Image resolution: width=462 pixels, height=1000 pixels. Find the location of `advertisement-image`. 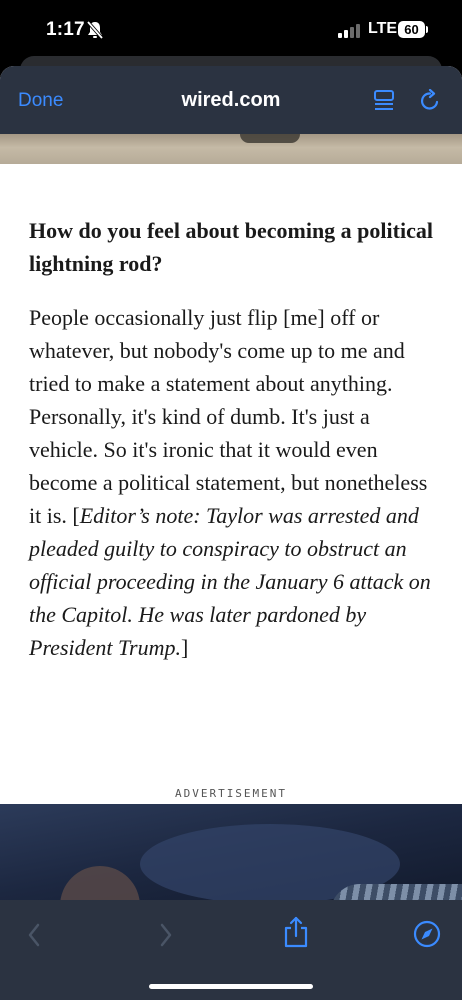

advertisement-image is located at coordinates (231, 854).